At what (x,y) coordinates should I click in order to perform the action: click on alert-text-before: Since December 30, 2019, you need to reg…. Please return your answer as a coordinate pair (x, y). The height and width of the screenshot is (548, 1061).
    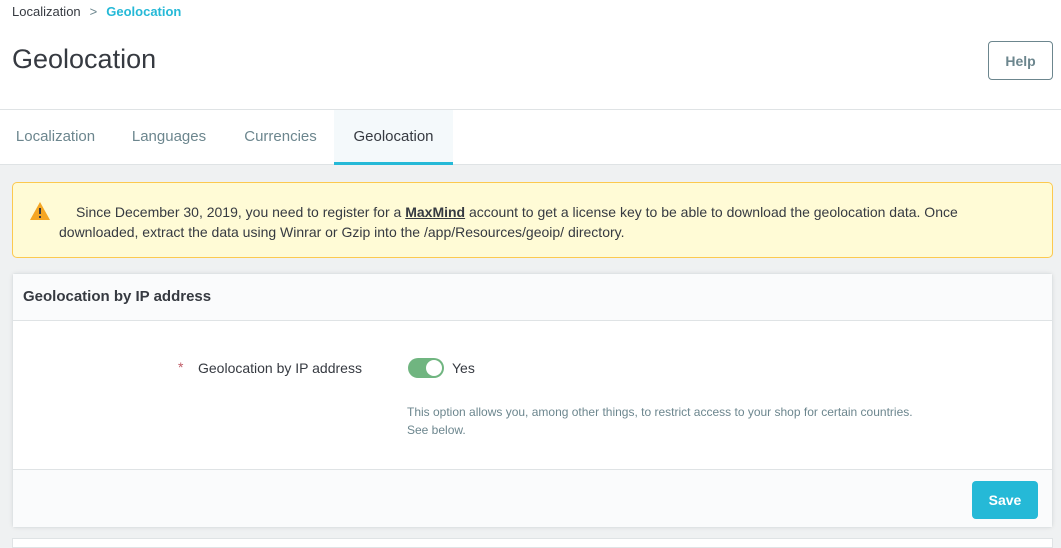
    Looking at the image, I should click on (239, 212).